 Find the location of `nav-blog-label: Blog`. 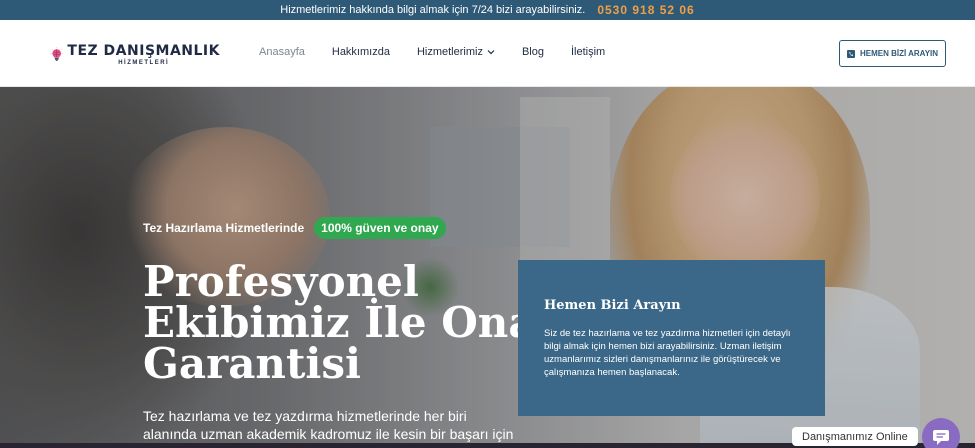

nav-blog-label: Blog is located at coordinates (532, 52).